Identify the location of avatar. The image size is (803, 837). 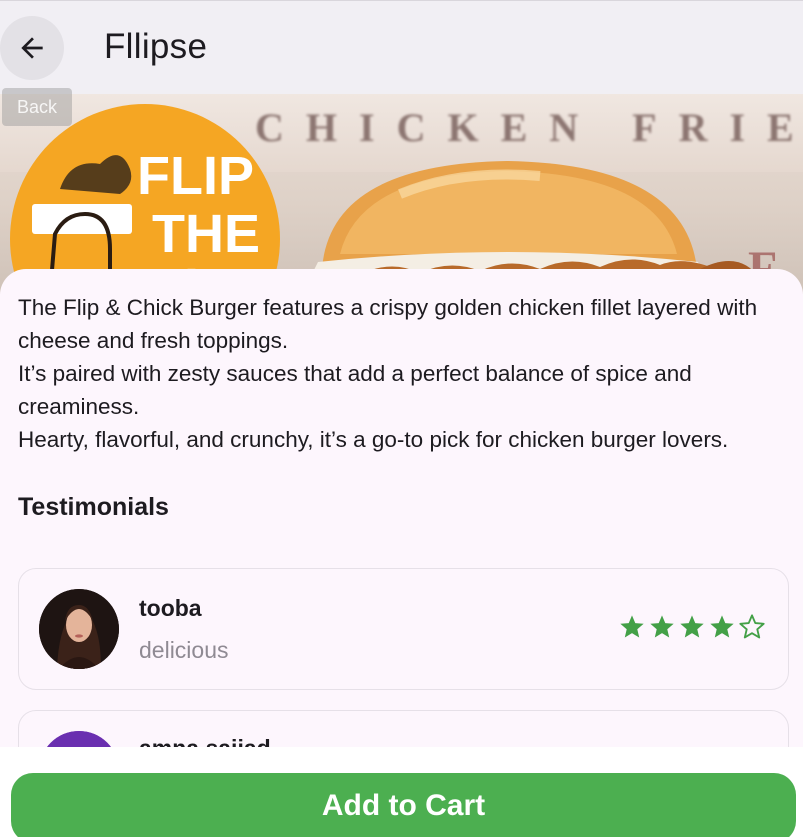
(79, 629).